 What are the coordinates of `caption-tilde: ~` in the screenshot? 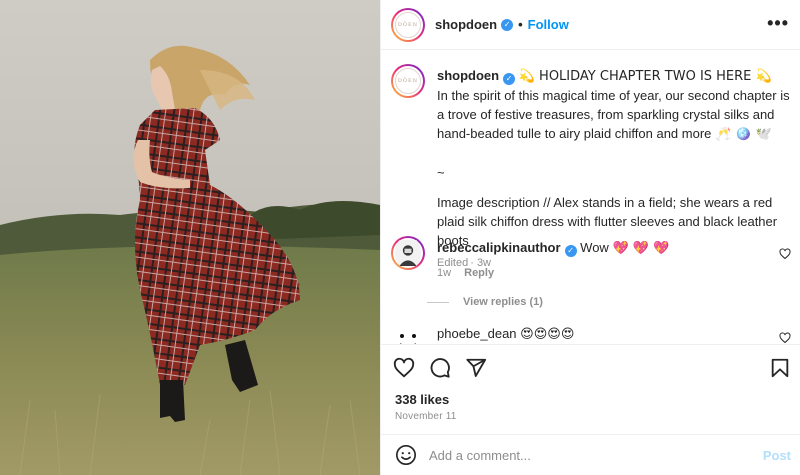 It's located at (441, 172).